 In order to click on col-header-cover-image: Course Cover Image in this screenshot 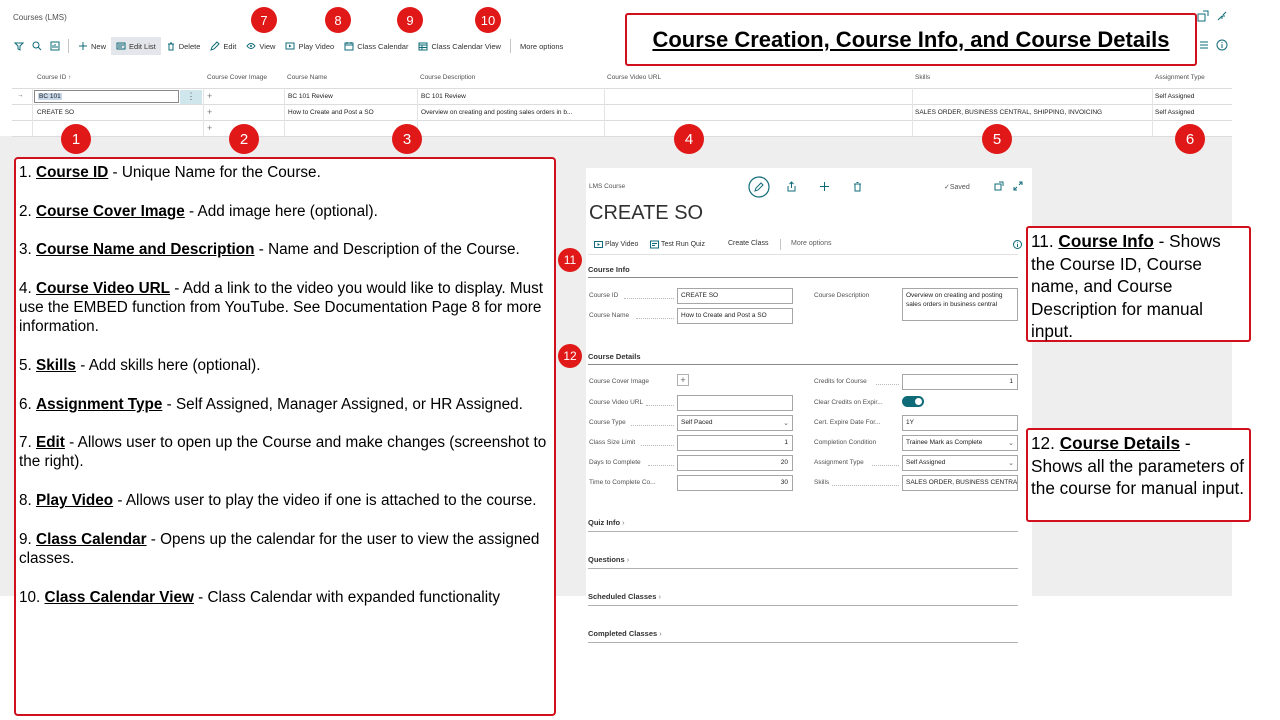, I will do `click(237, 80)`.